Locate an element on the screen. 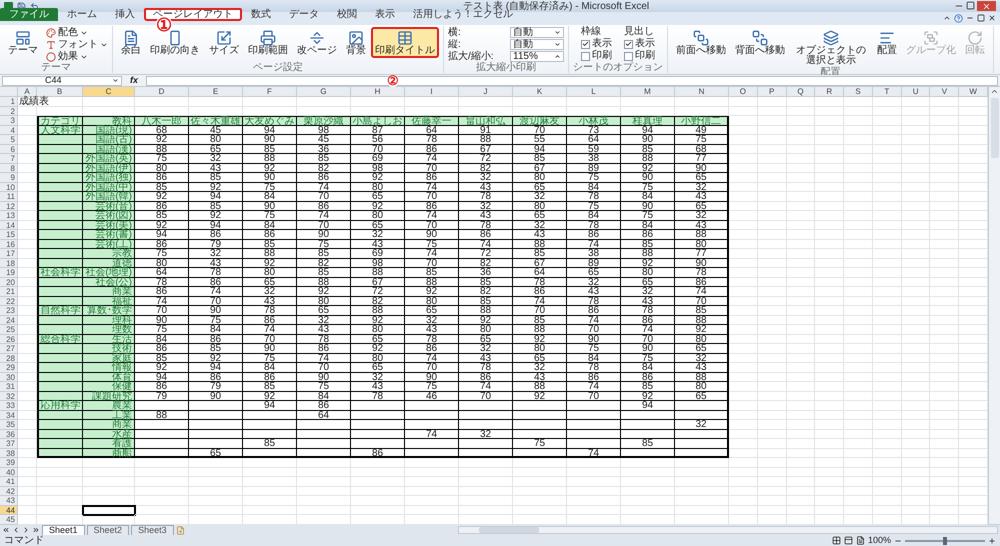  table-cell: 桂真理 is located at coordinates (648, 121).